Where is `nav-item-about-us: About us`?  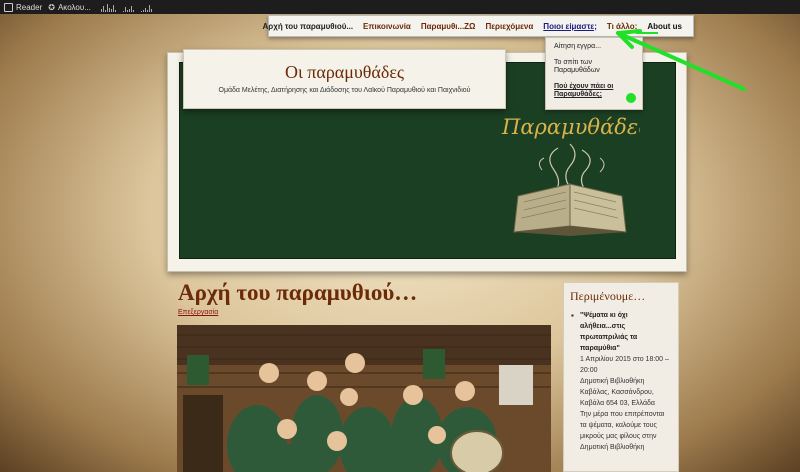
nav-item-about-us: About us is located at coordinates (664, 26).